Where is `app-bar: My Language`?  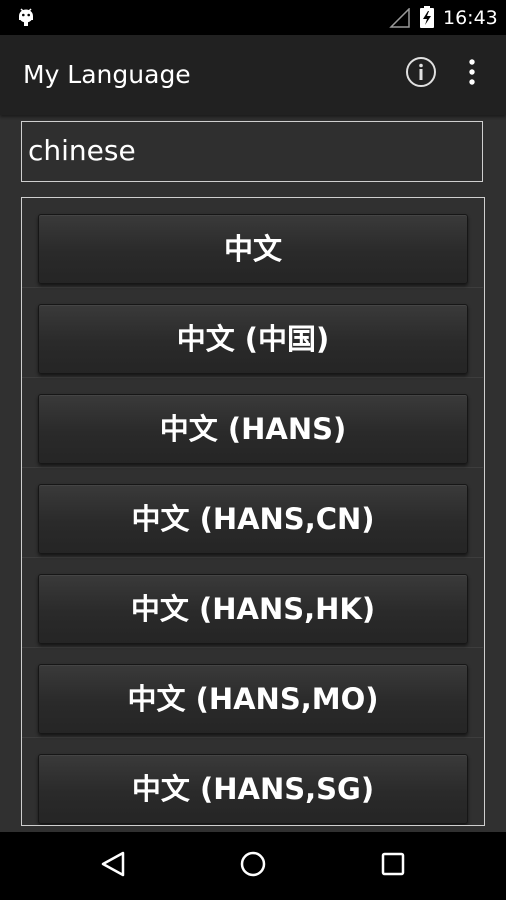
app-bar: My Language is located at coordinates (253, 75).